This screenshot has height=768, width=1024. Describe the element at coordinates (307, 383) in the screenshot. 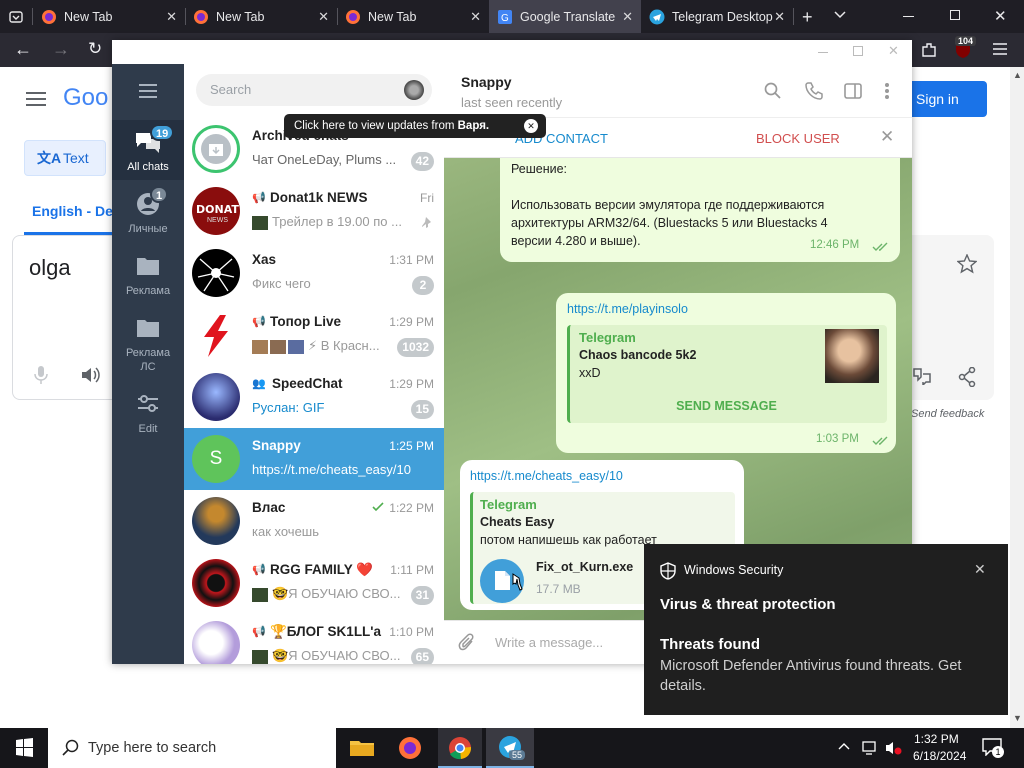

I see `chat-name: SpeedChat` at that location.